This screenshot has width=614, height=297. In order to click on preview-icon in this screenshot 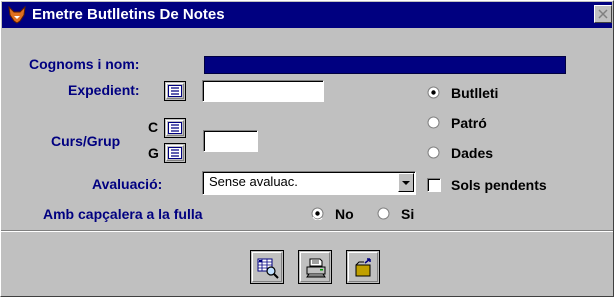, I will do `click(268, 268)`.